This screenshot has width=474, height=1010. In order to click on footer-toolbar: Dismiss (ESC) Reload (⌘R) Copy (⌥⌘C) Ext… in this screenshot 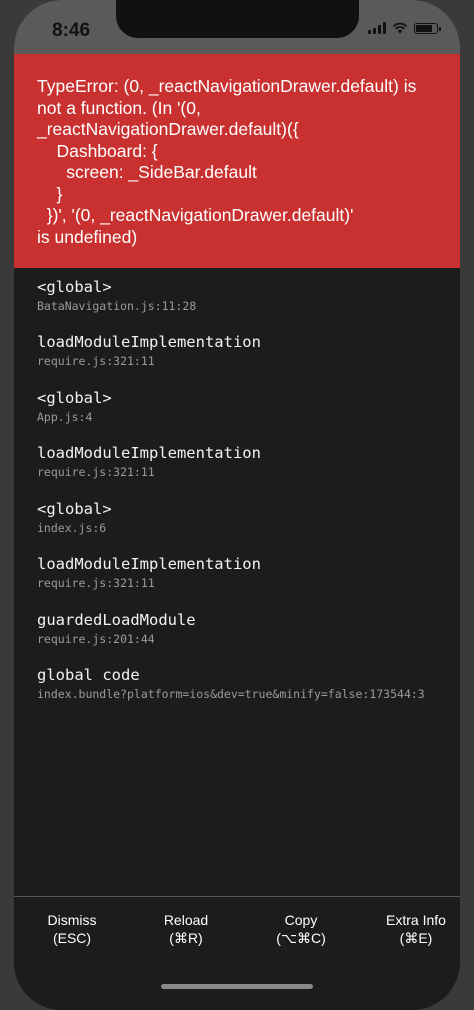, I will do `click(237, 953)`.